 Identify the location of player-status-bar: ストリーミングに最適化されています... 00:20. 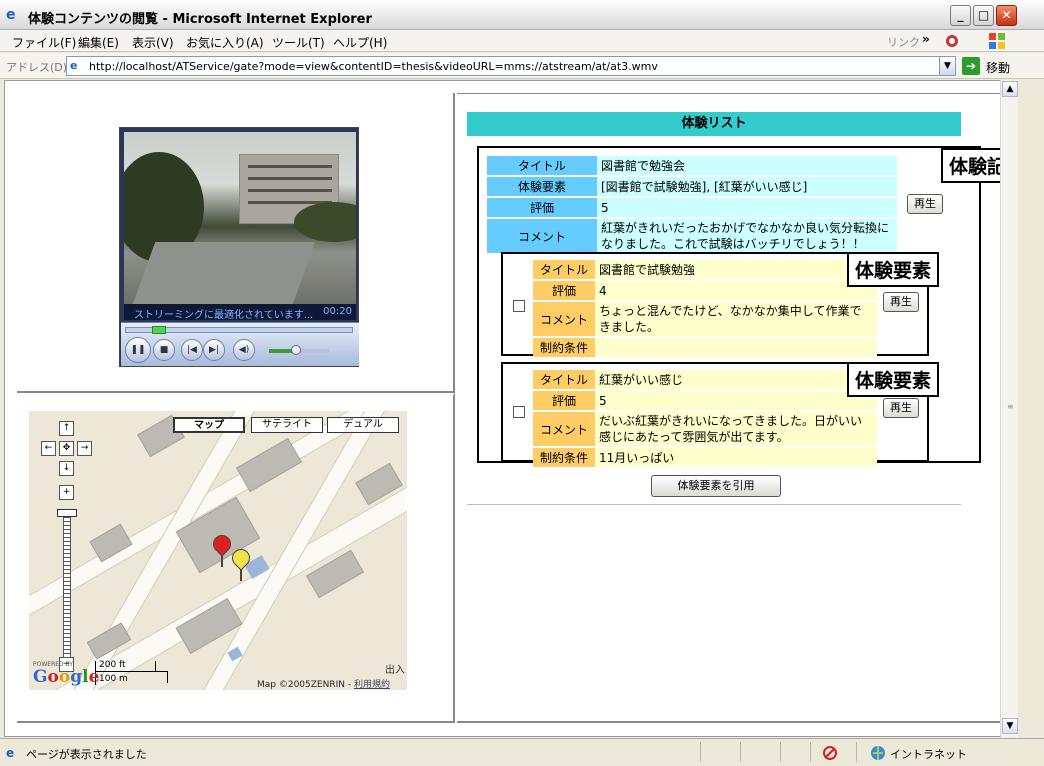
(240, 312).